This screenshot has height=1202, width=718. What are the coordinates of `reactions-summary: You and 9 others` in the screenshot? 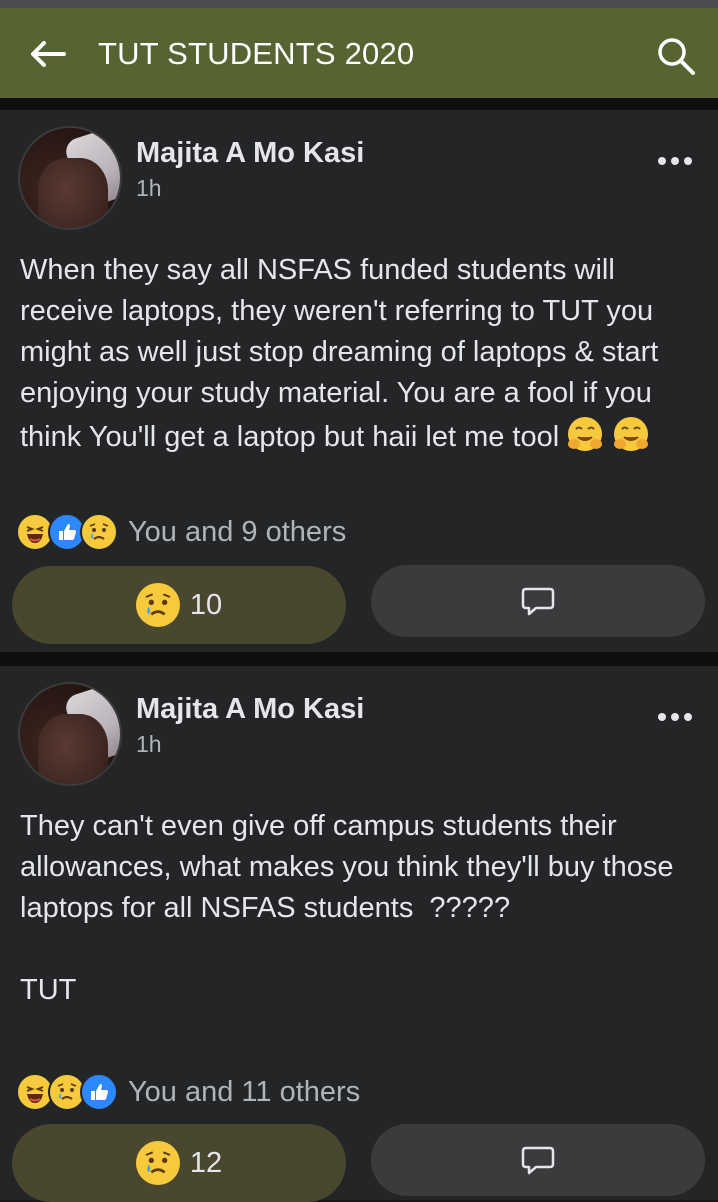 It's located at (181, 532).